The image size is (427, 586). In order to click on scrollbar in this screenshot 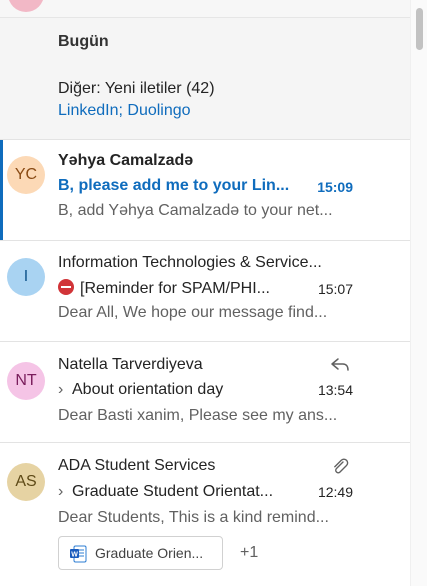, I will do `click(418, 293)`.